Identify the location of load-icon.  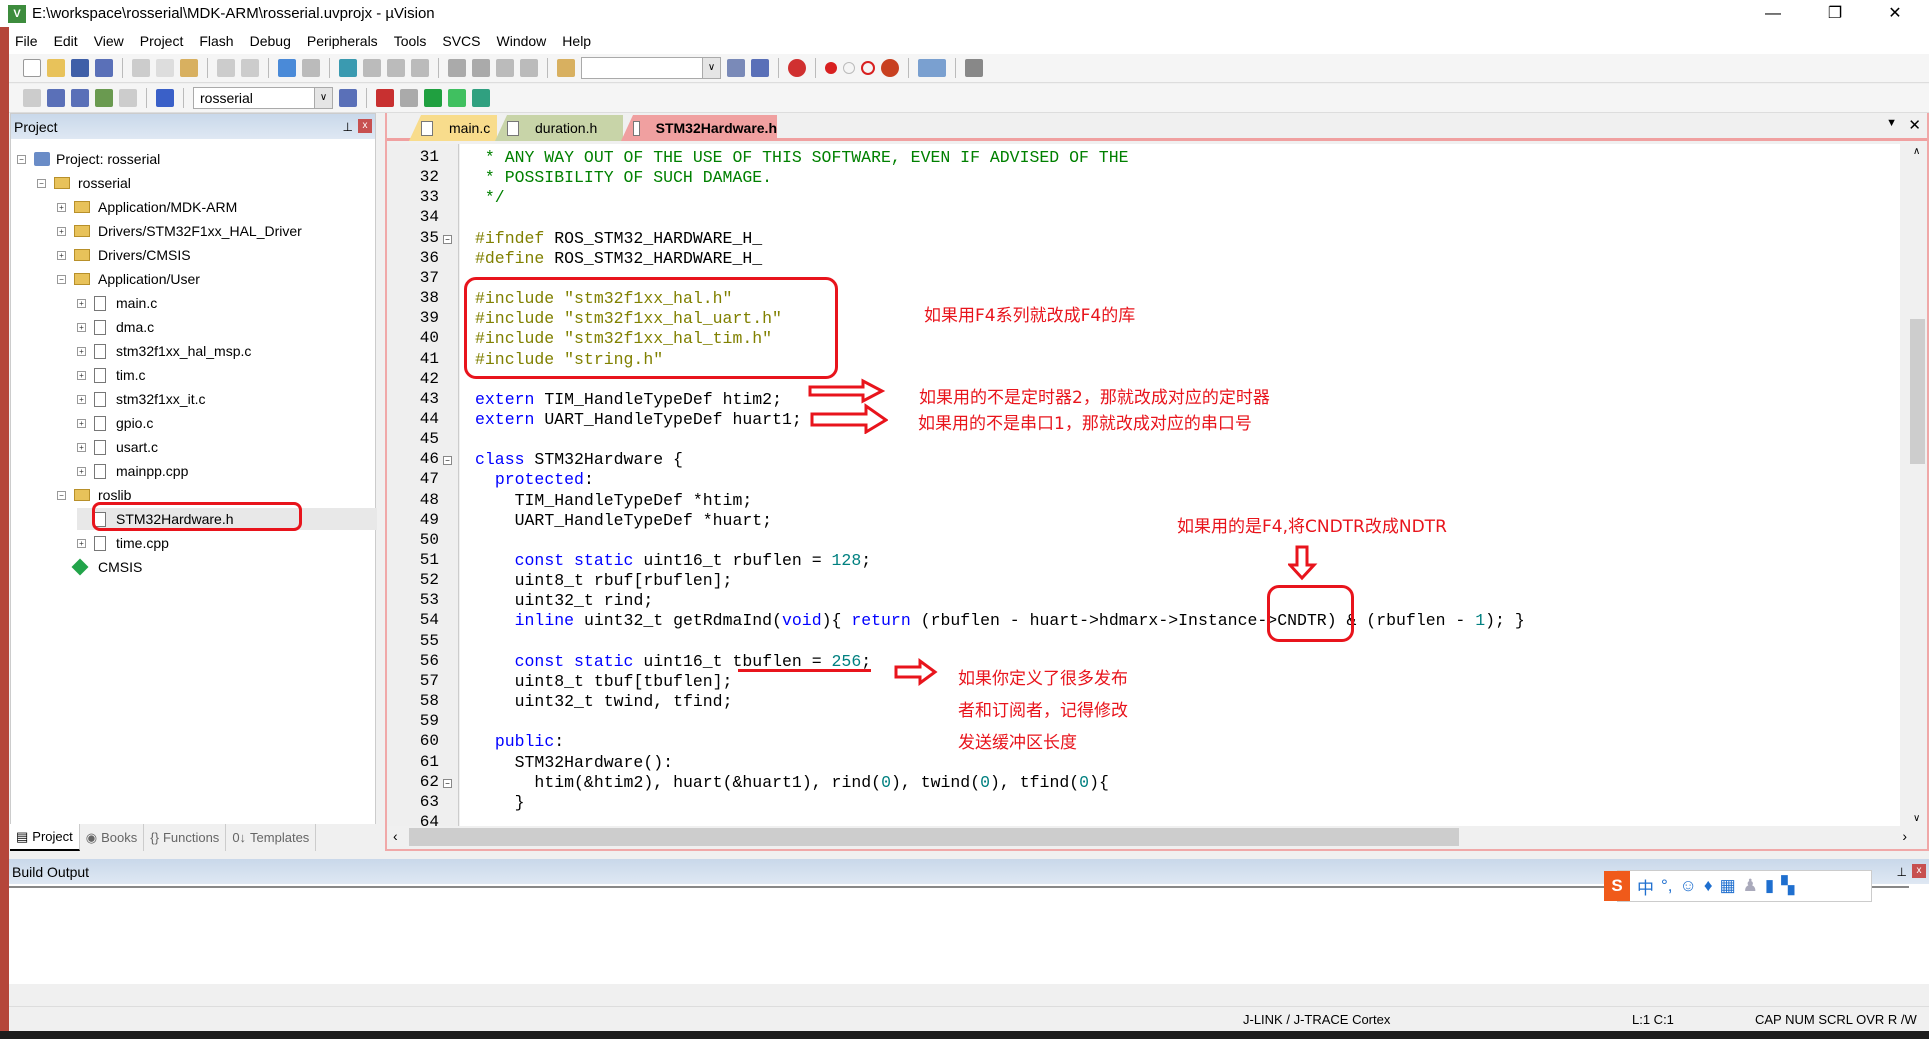
(165, 98).